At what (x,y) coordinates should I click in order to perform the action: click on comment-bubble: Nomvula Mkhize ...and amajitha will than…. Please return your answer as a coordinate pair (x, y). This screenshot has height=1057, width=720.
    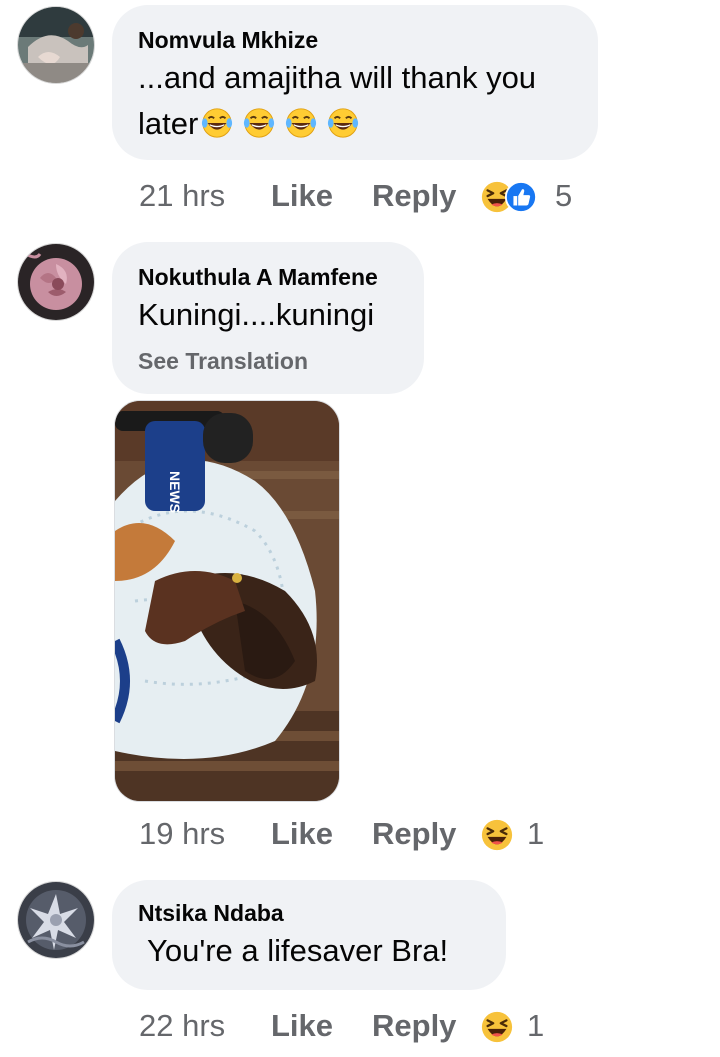
    Looking at the image, I should click on (355, 82).